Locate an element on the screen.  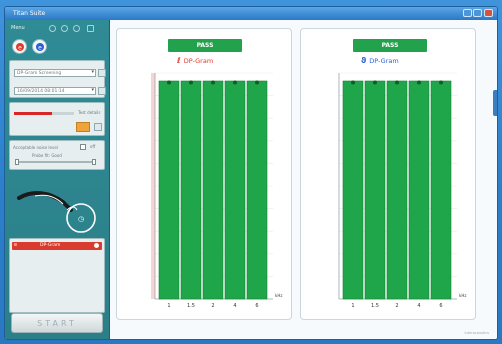
brand-text: interacoustics is located at coordinates (477, 333).